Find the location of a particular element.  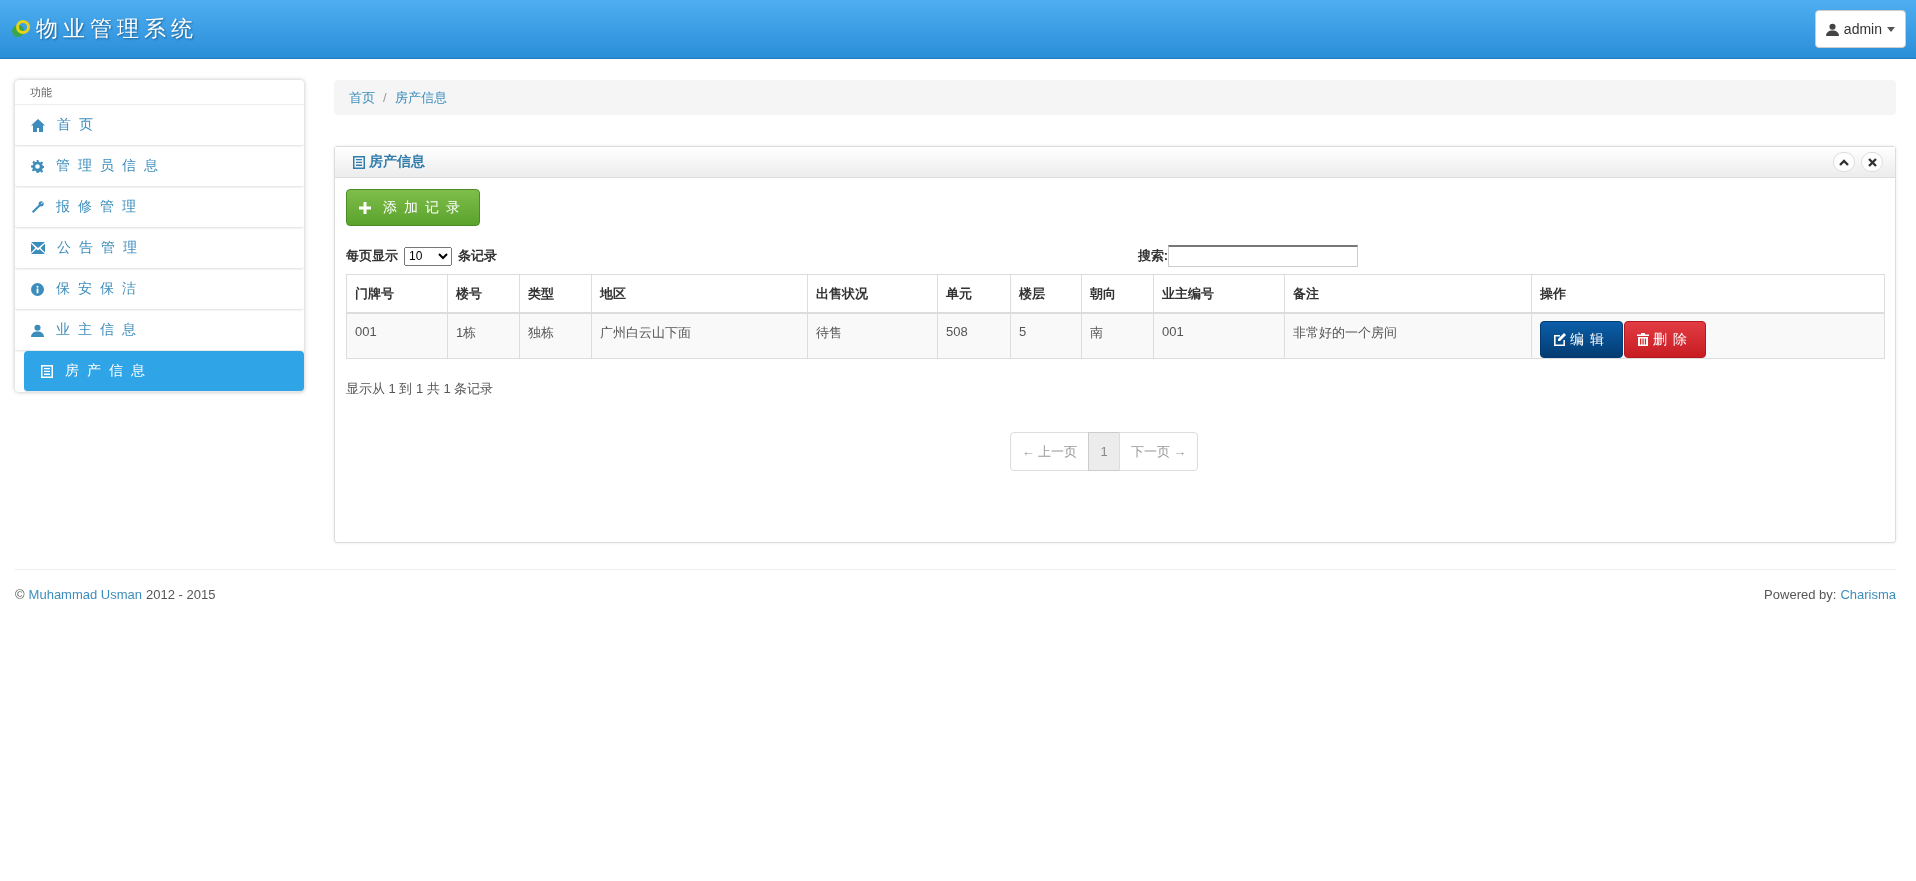

page-size-label: 条记录 is located at coordinates (477, 256).